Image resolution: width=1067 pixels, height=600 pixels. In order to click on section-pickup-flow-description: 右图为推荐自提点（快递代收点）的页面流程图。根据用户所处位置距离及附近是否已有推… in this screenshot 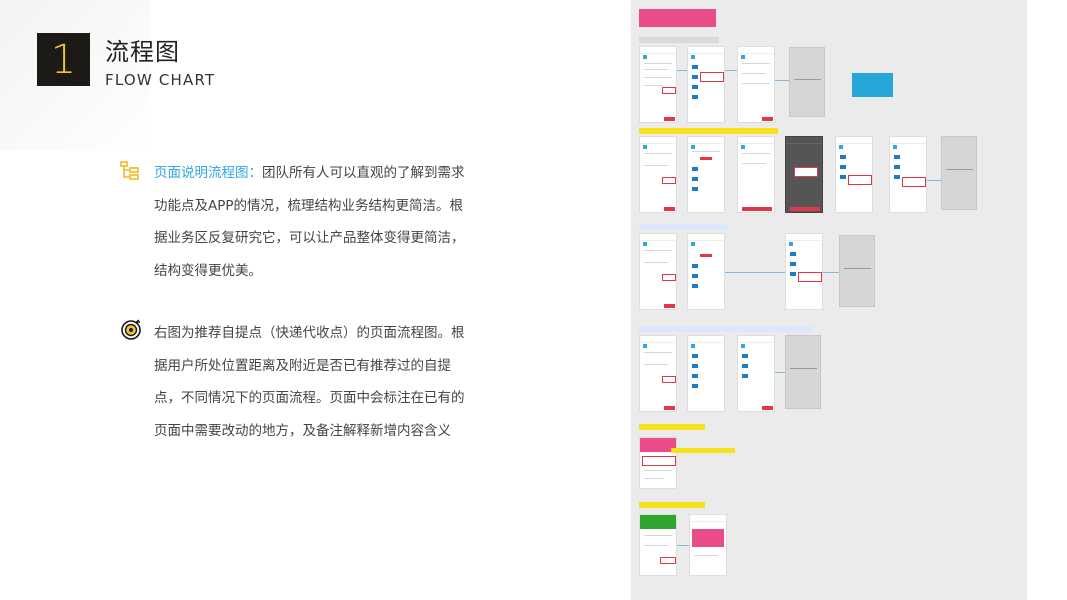, I will do `click(292, 397)`.